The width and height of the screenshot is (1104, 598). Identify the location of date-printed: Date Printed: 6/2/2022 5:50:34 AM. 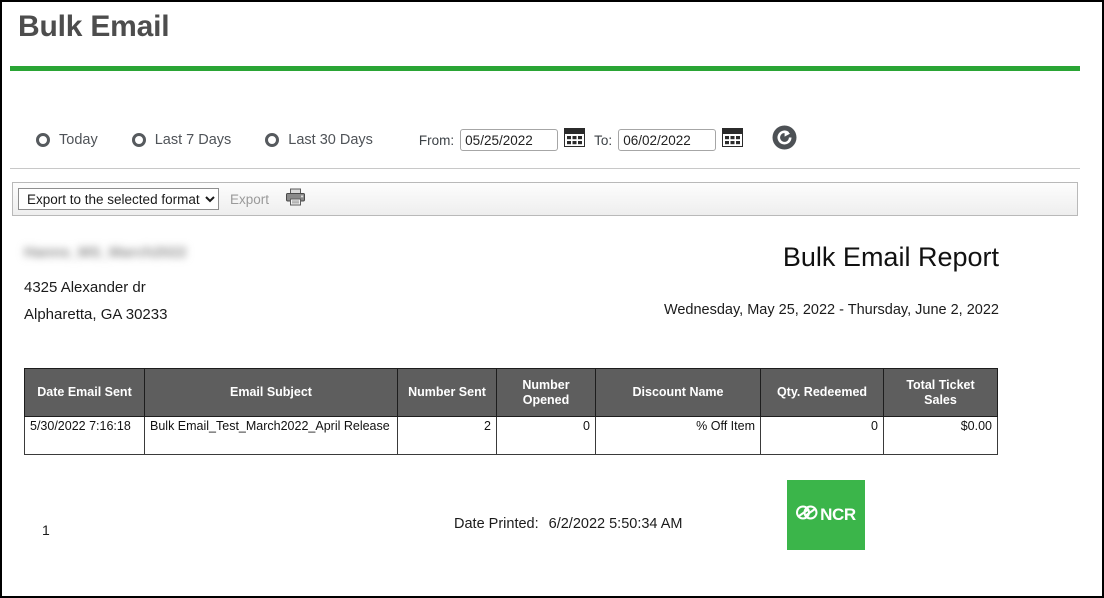
(568, 524).